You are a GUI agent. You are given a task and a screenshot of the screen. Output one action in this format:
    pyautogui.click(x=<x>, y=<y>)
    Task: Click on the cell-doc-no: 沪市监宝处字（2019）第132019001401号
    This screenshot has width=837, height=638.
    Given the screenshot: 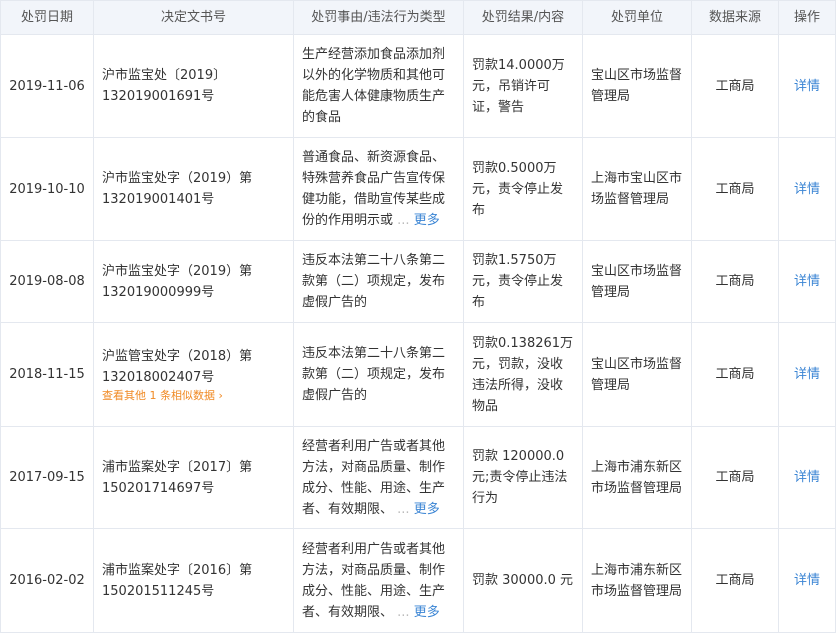 What is the action you would take?
    pyautogui.click(x=193, y=189)
    